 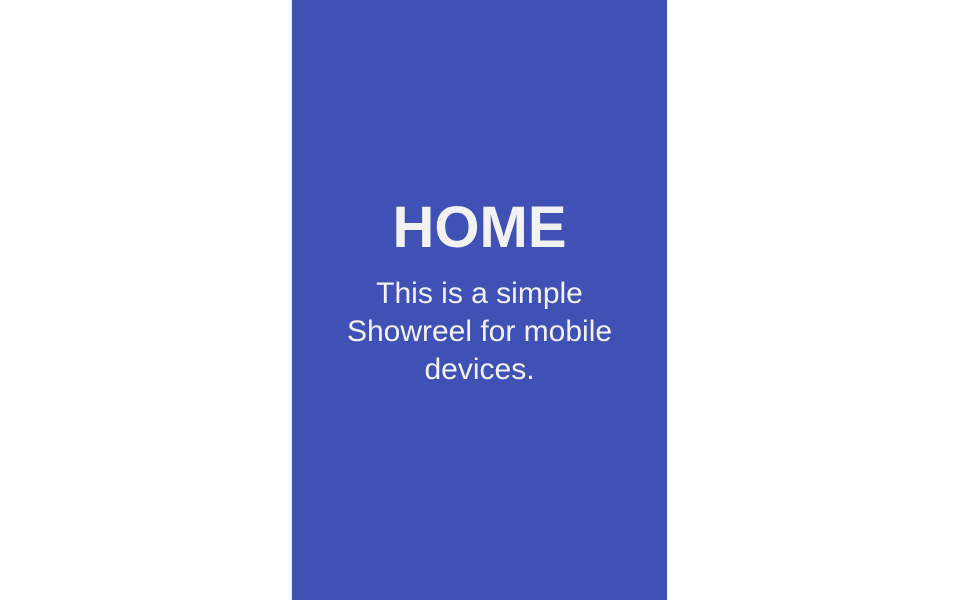 I want to click on slide-title: HOME, so click(x=479, y=227).